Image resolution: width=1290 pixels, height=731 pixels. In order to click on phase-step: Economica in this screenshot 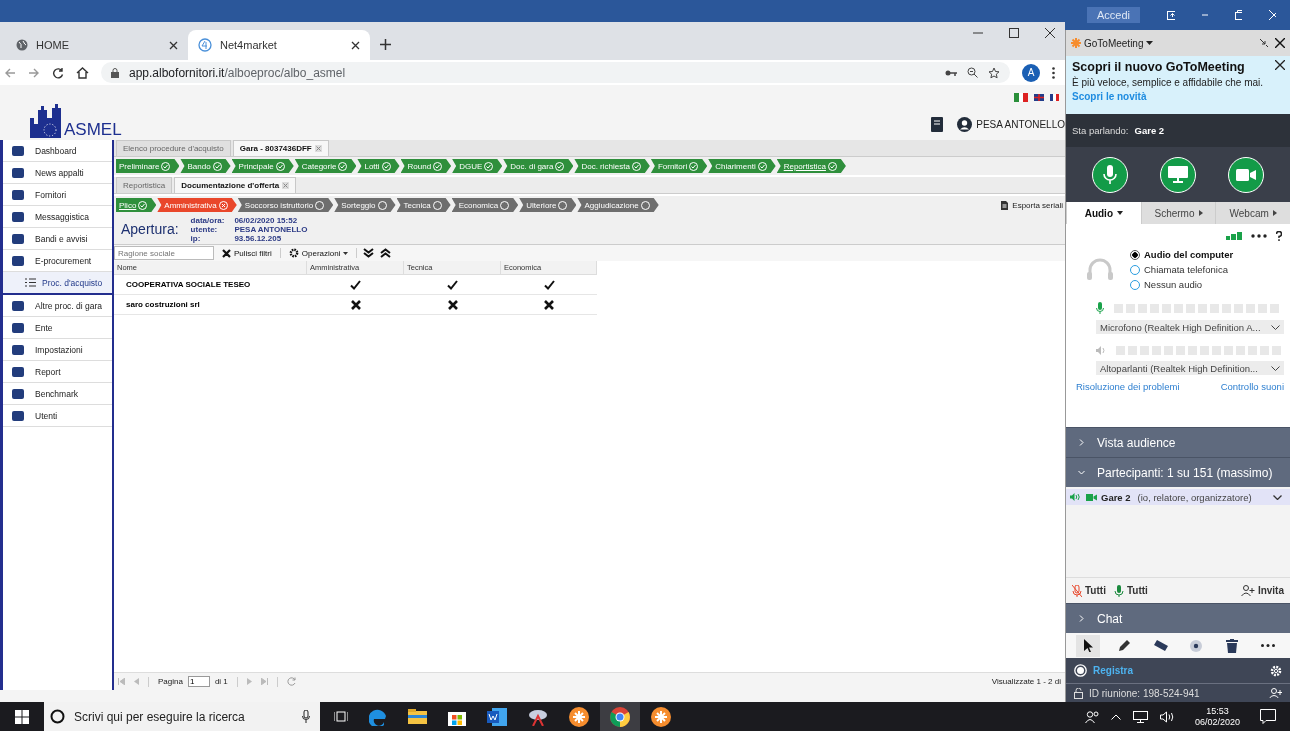, I will do `click(485, 205)`.